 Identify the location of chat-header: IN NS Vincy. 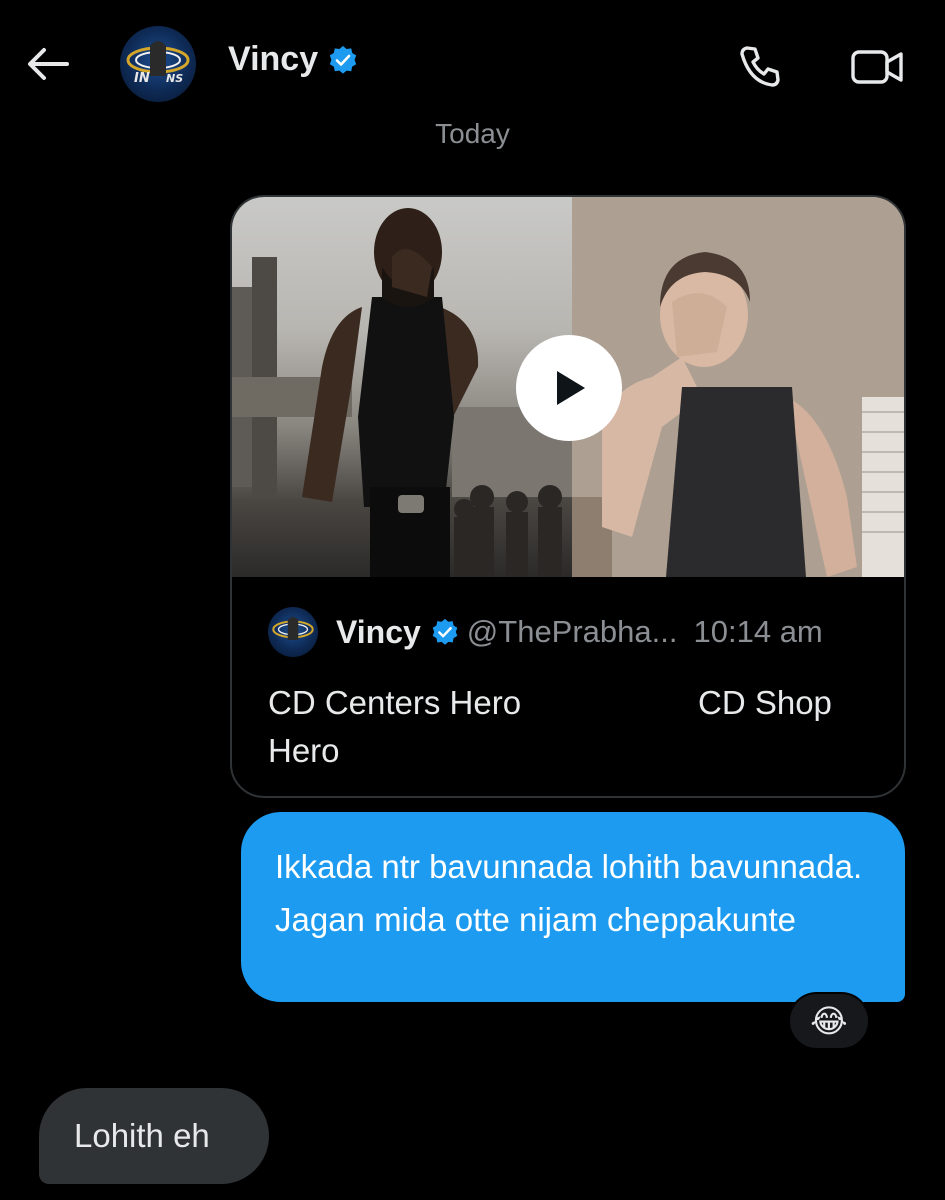
(472, 60).